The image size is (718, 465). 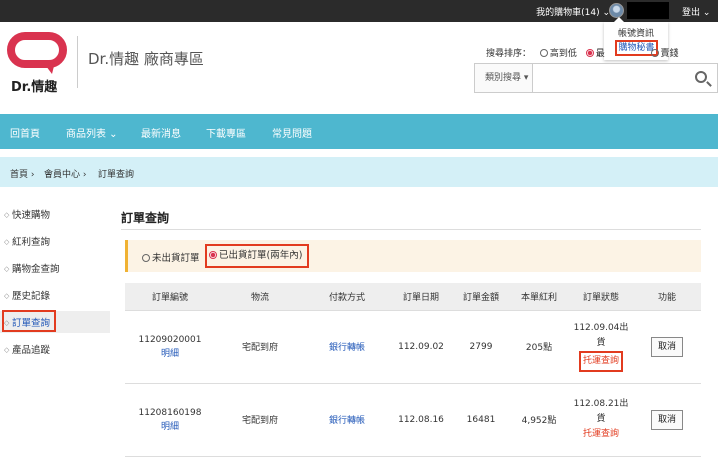 I want to click on tab-unshipped: 未出貨訂單, so click(x=171, y=257).